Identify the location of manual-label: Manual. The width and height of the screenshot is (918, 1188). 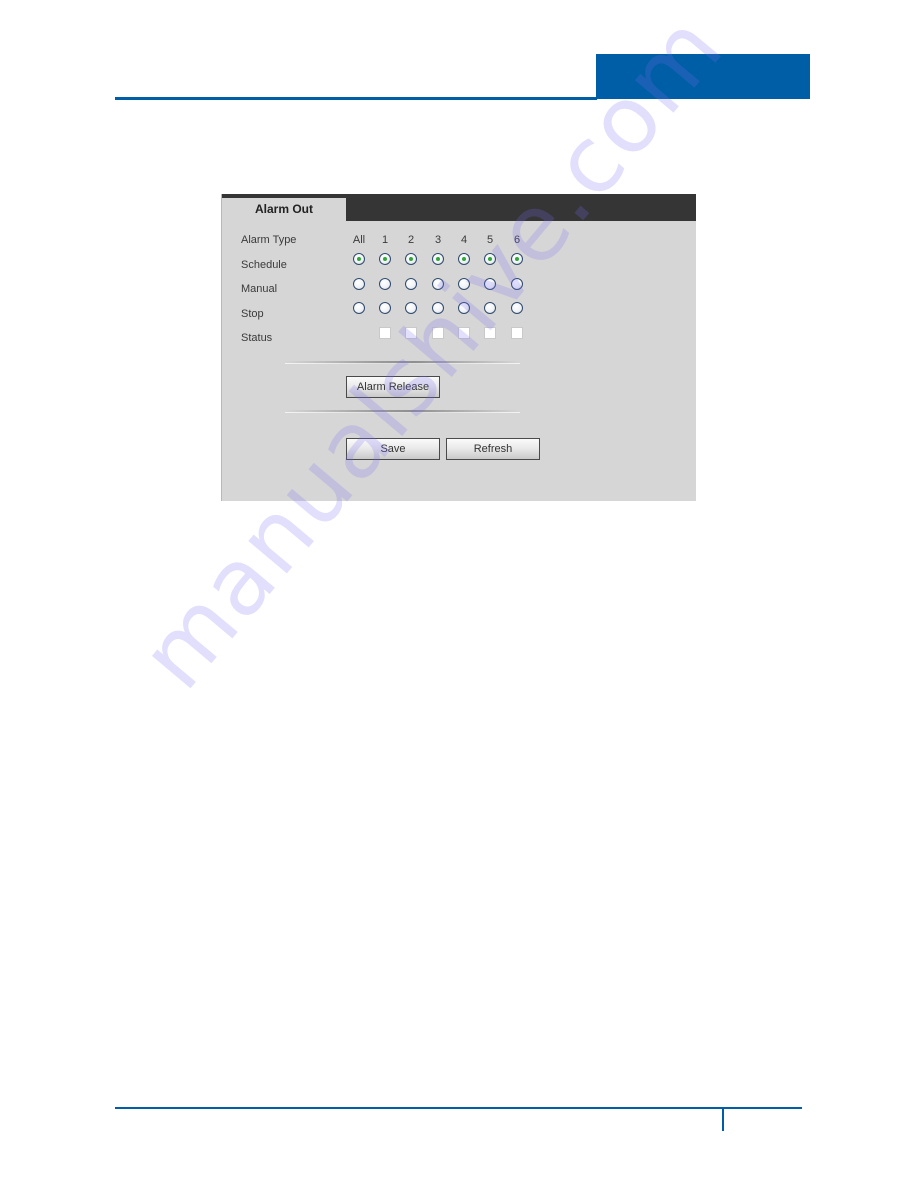
(259, 289).